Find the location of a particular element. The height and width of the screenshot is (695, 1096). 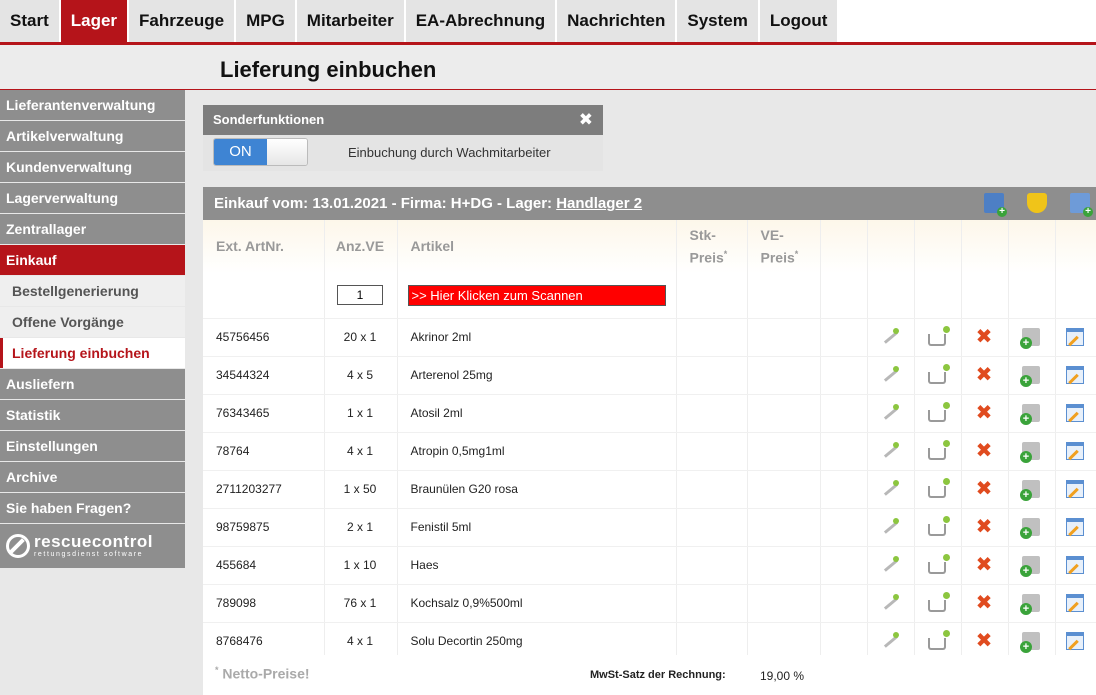

sidebar-item-zentrallager: Zentrallager is located at coordinates (92, 229).